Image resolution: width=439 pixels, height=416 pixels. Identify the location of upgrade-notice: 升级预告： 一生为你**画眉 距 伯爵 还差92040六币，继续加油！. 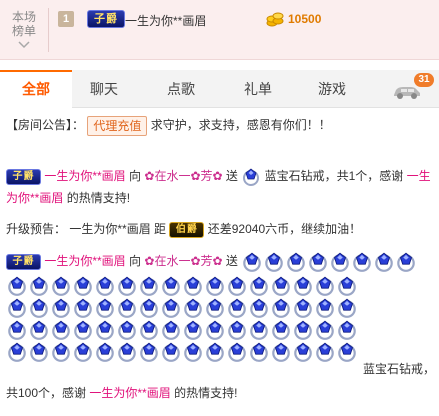
(220, 229).